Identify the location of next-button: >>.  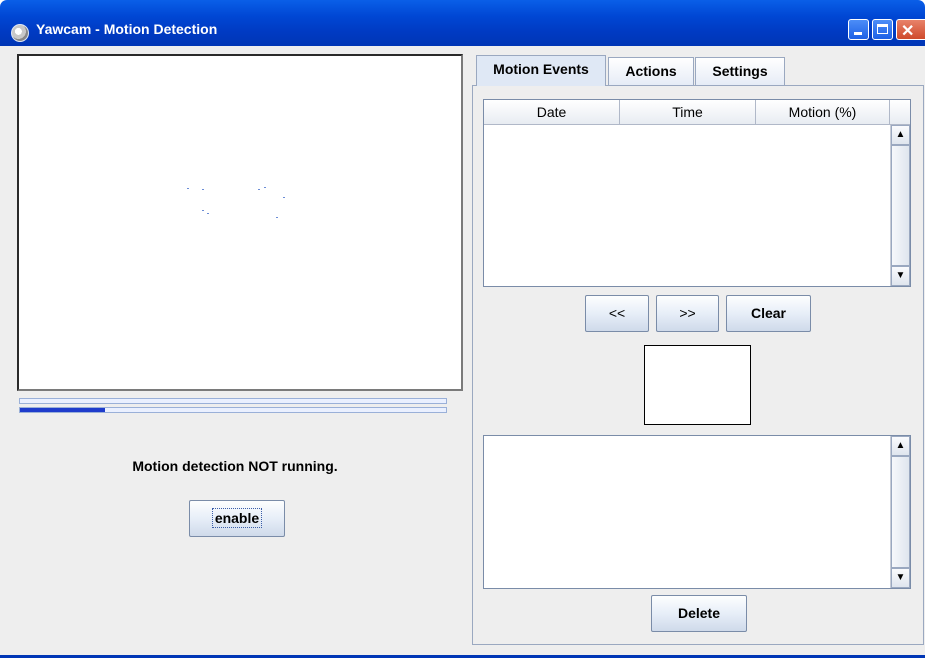
(687, 313).